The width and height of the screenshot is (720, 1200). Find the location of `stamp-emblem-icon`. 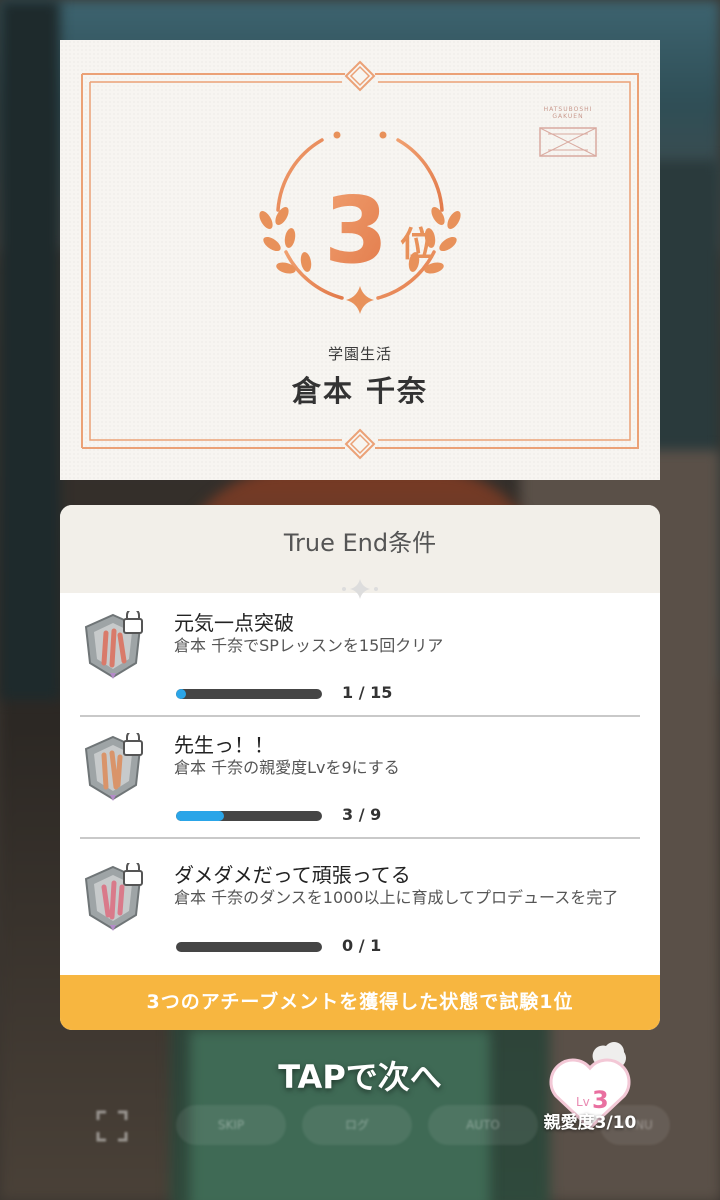

stamp-emblem-icon is located at coordinates (568, 142).